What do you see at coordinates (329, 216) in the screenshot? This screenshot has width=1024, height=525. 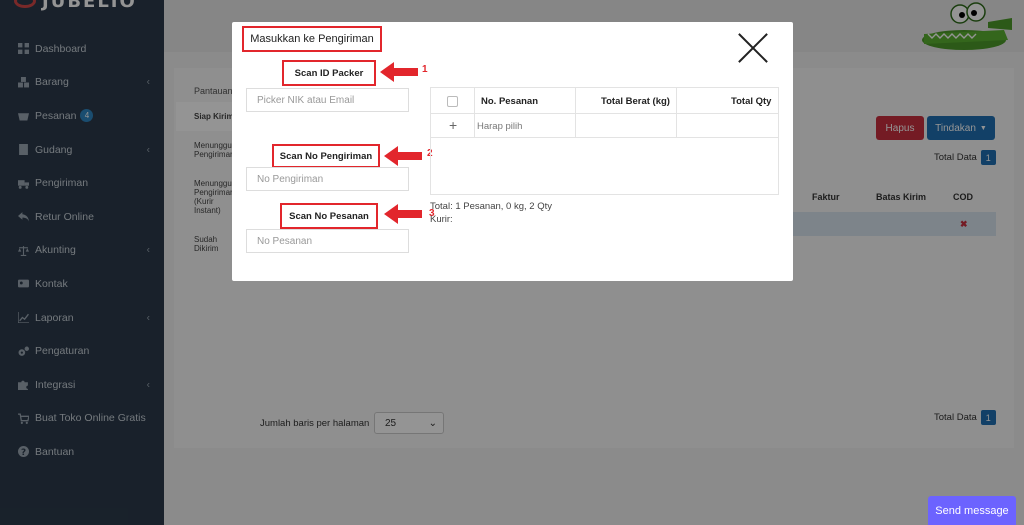 I see `scan-no-pesanan-label: Scan No Pesanan` at bounding box center [329, 216].